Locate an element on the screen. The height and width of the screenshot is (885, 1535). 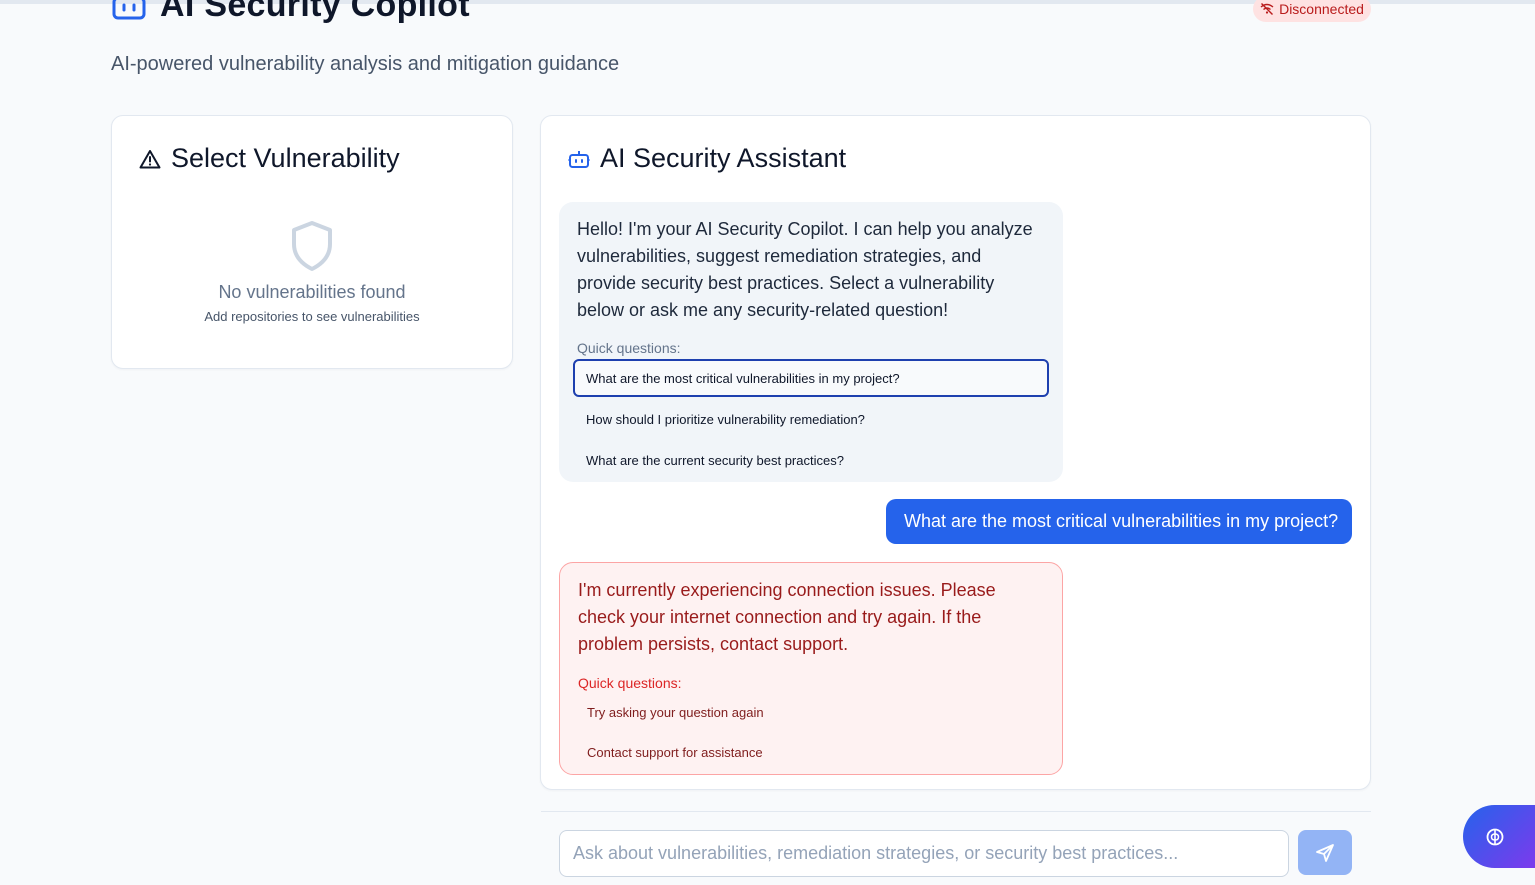
assistant-panel-header: AI Security Assistant is located at coordinates (707, 158).